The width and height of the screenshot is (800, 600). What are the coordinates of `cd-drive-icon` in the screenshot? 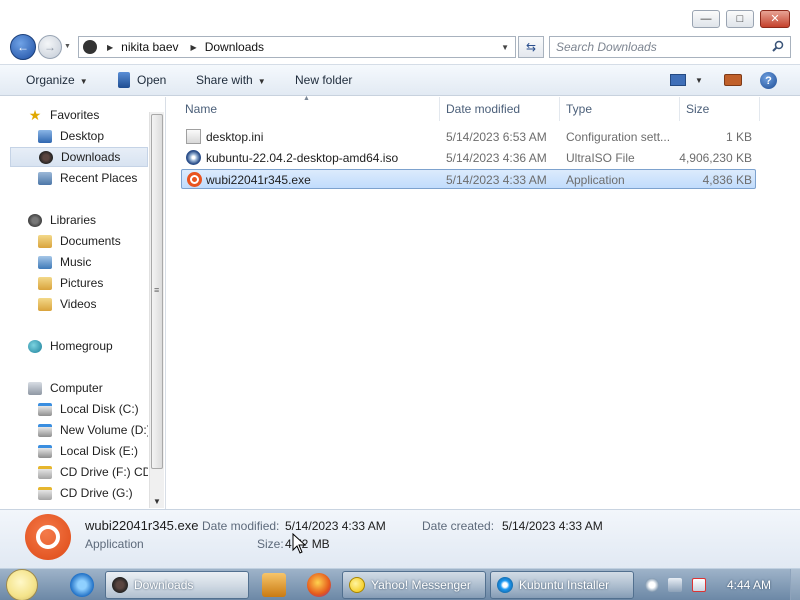 It's located at (45, 493).